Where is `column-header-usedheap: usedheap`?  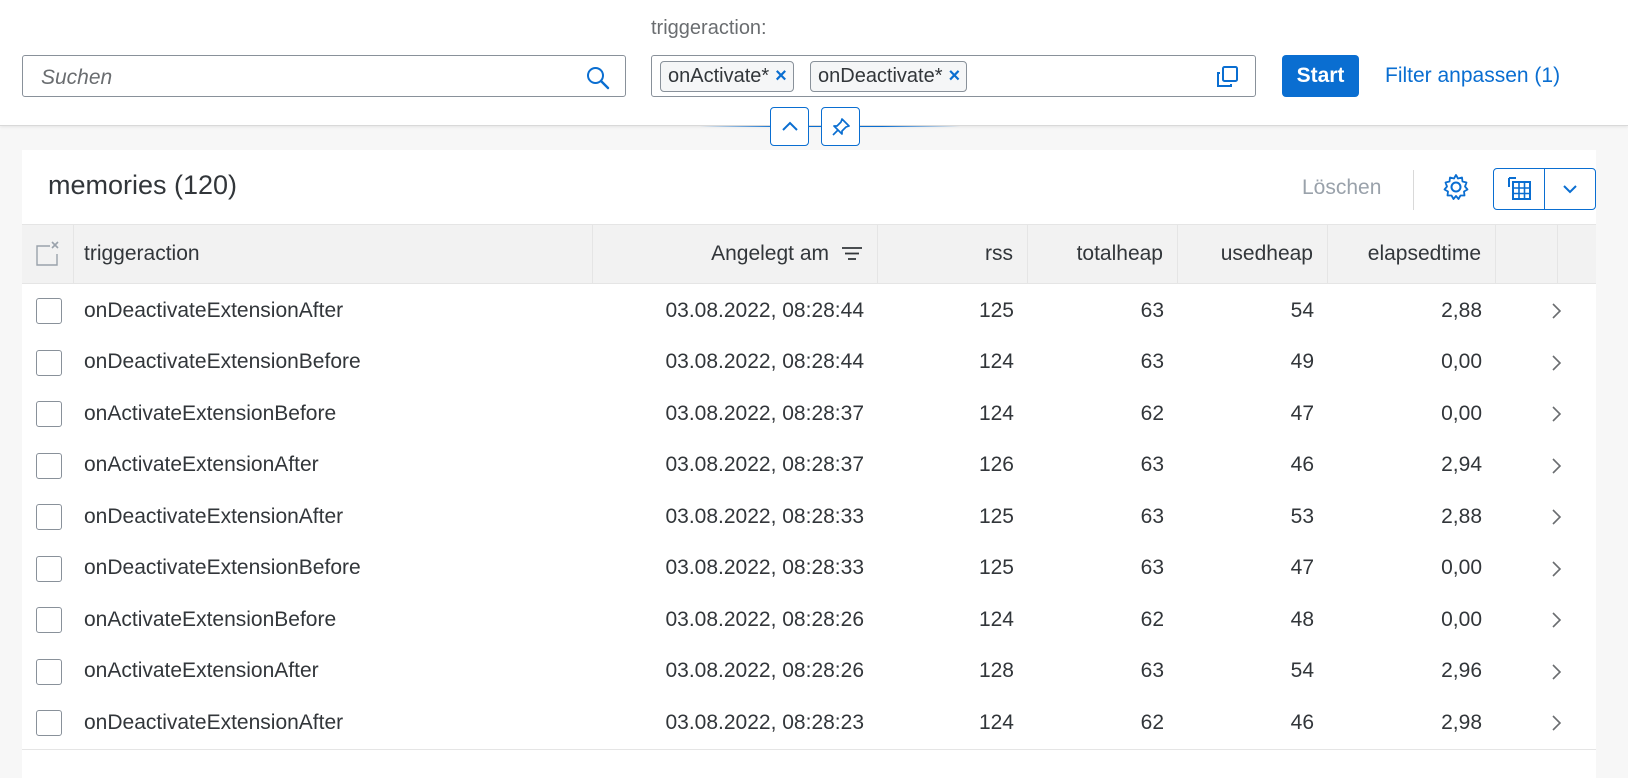 column-header-usedheap: usedheap is located at coordinates (1253, 254).